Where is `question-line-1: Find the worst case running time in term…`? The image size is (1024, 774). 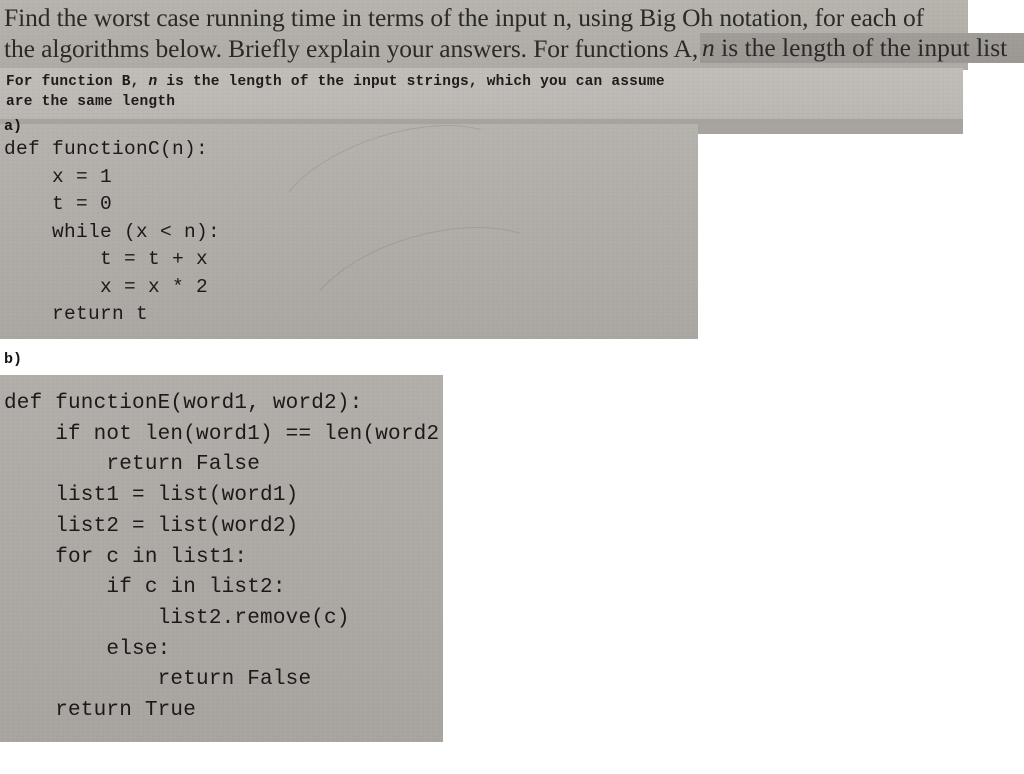 question-line-1: Find the worst case running time in term… is located at coordinates (464, 17).